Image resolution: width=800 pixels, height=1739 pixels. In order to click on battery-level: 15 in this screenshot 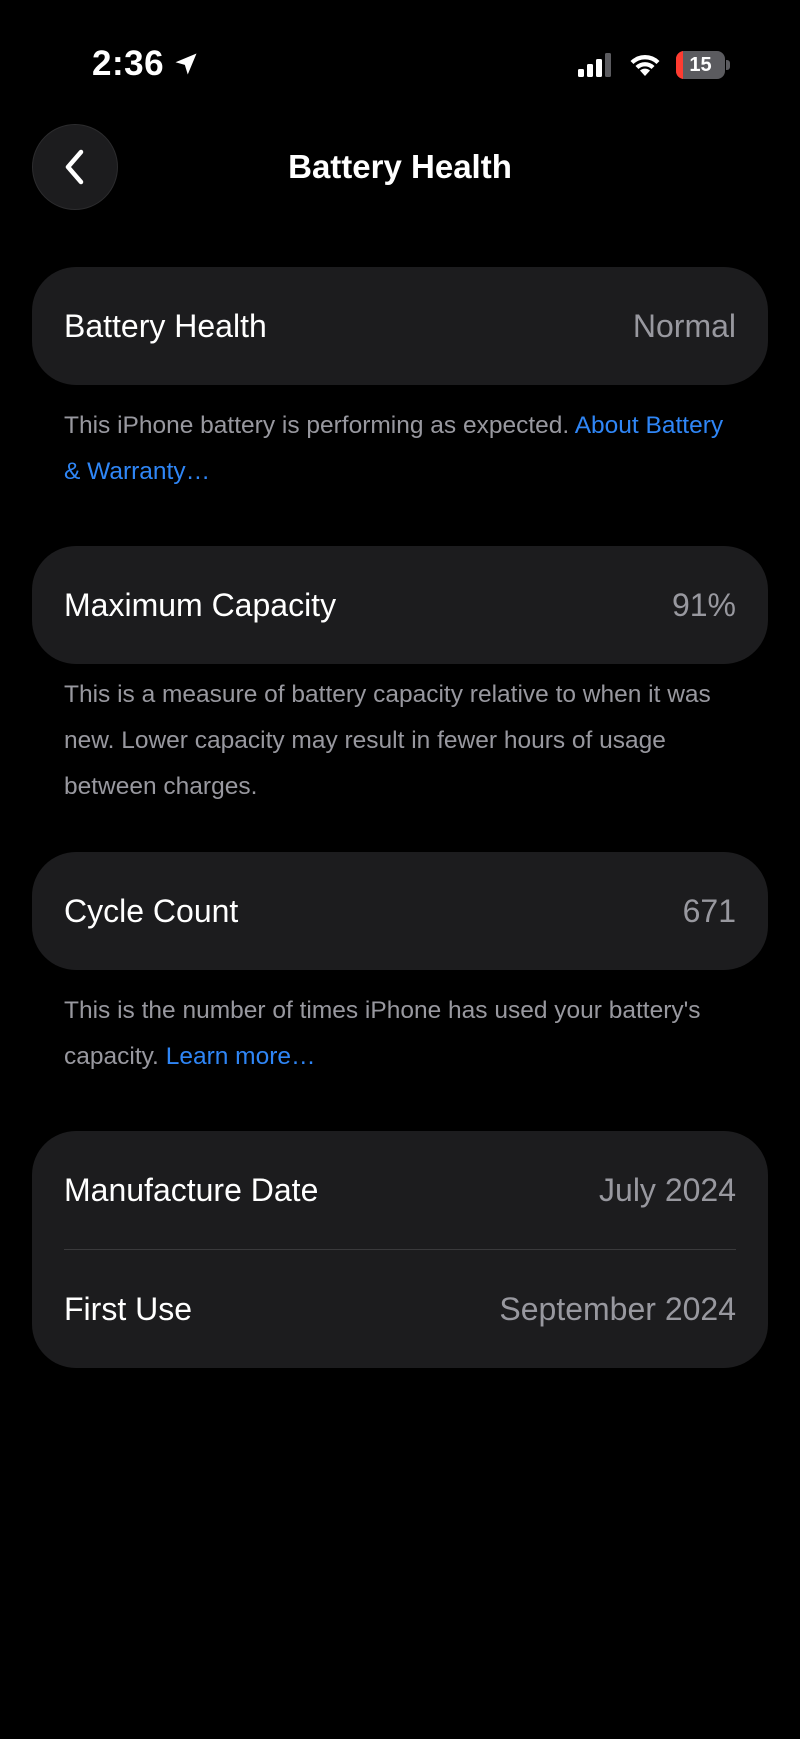, I will do `click(700, 64)`.